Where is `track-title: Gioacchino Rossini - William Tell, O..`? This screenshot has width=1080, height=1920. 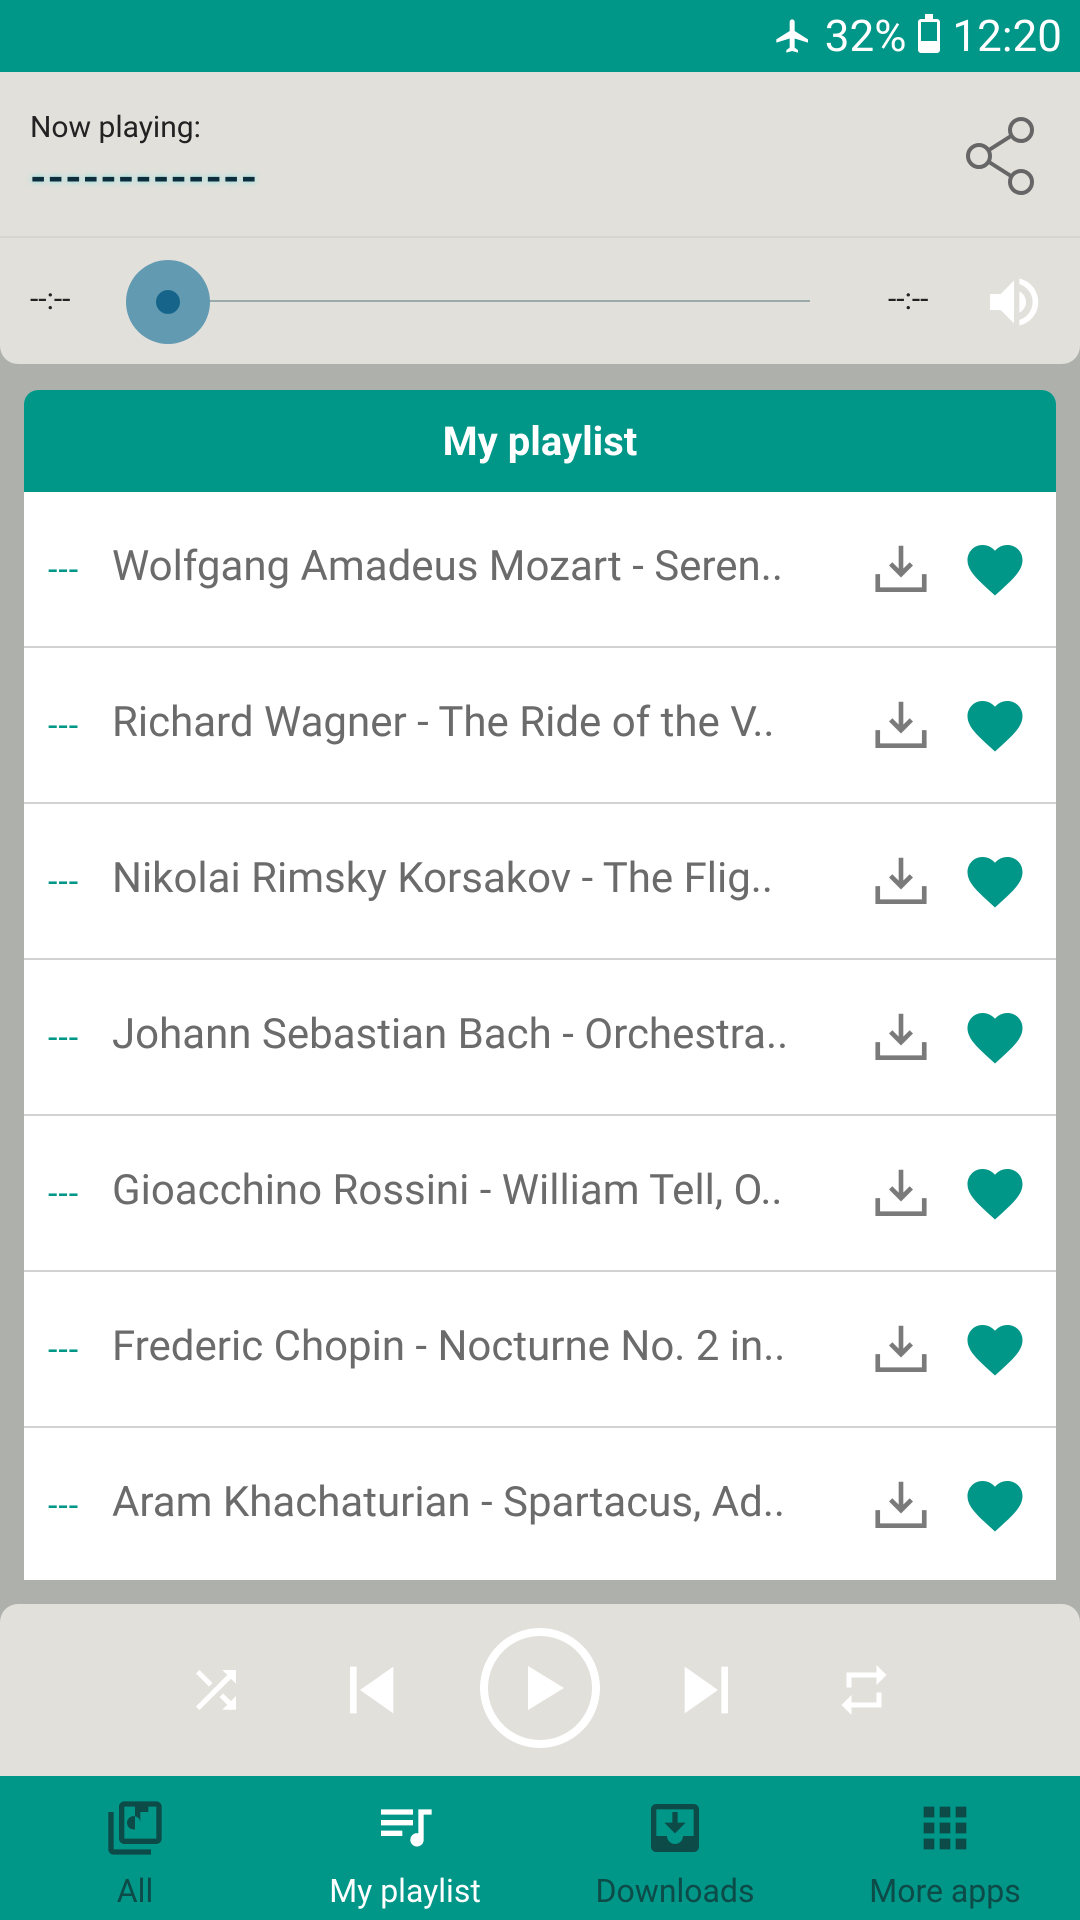
track-title: Gioacchino Rossini - William Tell, O.. is located at coordinates (447, 1190).